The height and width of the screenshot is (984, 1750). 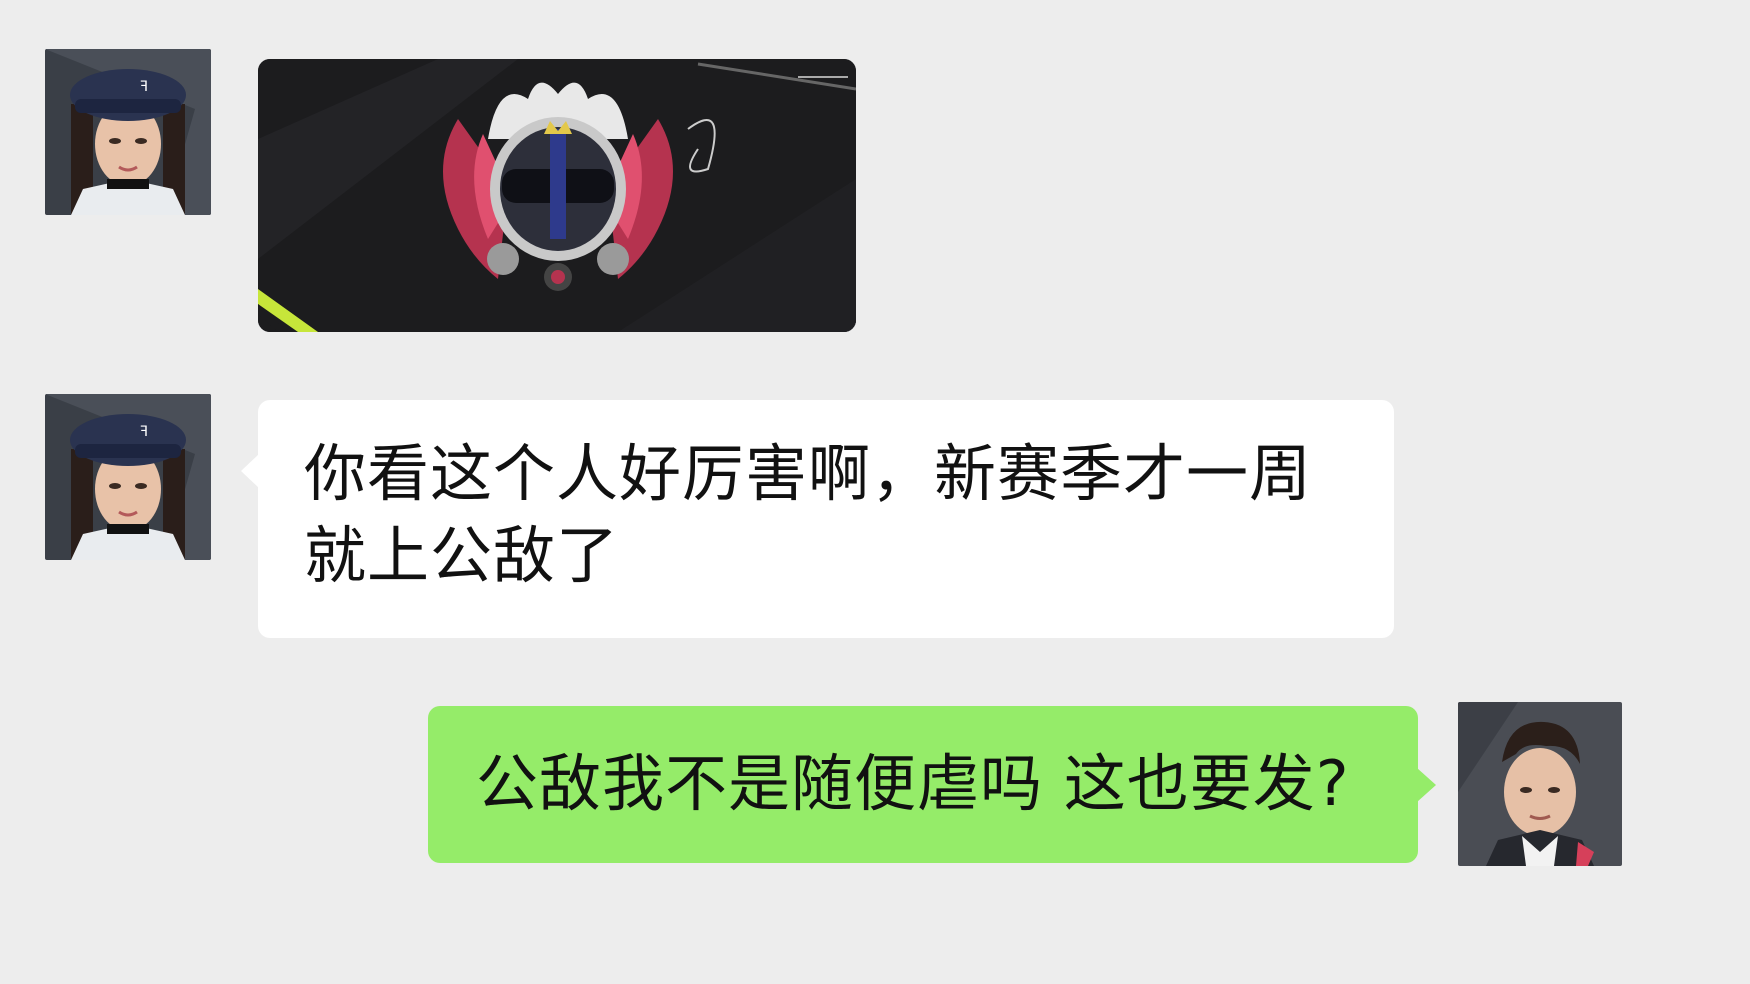 I want to click on racing-helmet-emblem-icon, so click(x=557, y=195).